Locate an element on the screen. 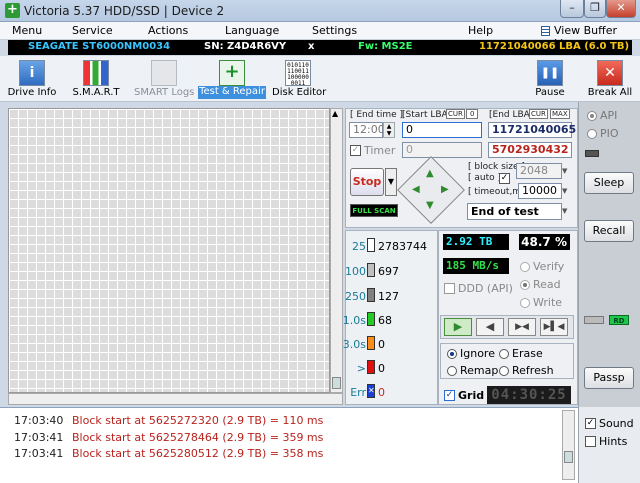 The height and width of the screenshot is (483, 640). menu-language: Language is located at coordinates (252, 30).